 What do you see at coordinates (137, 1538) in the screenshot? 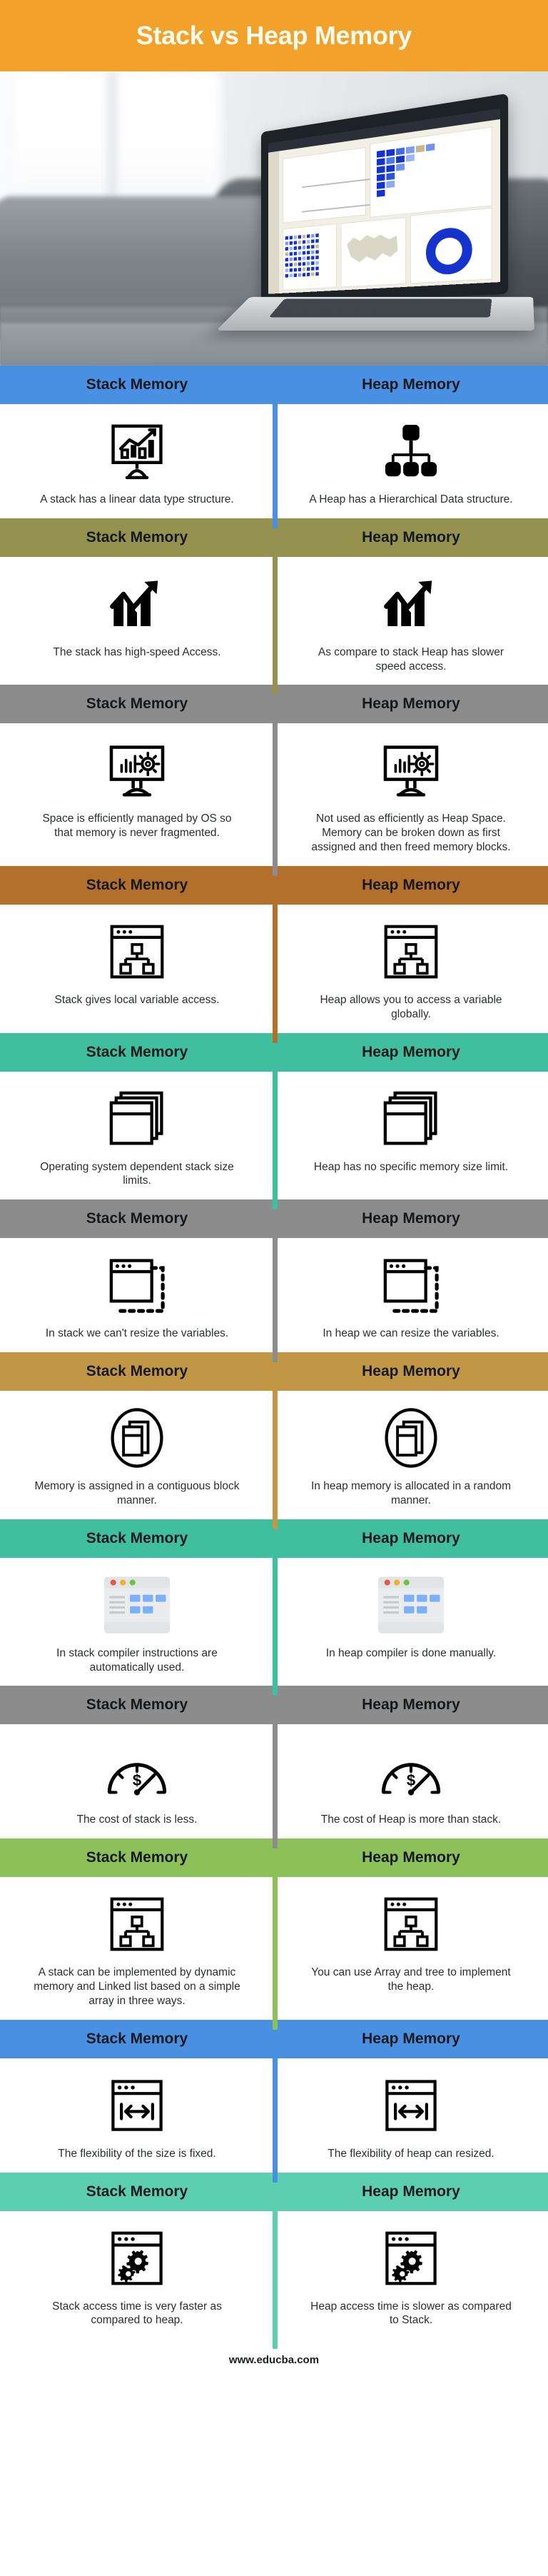
I see `row-8-left-label: Stack Memory` at bounding box center [137, 1538].